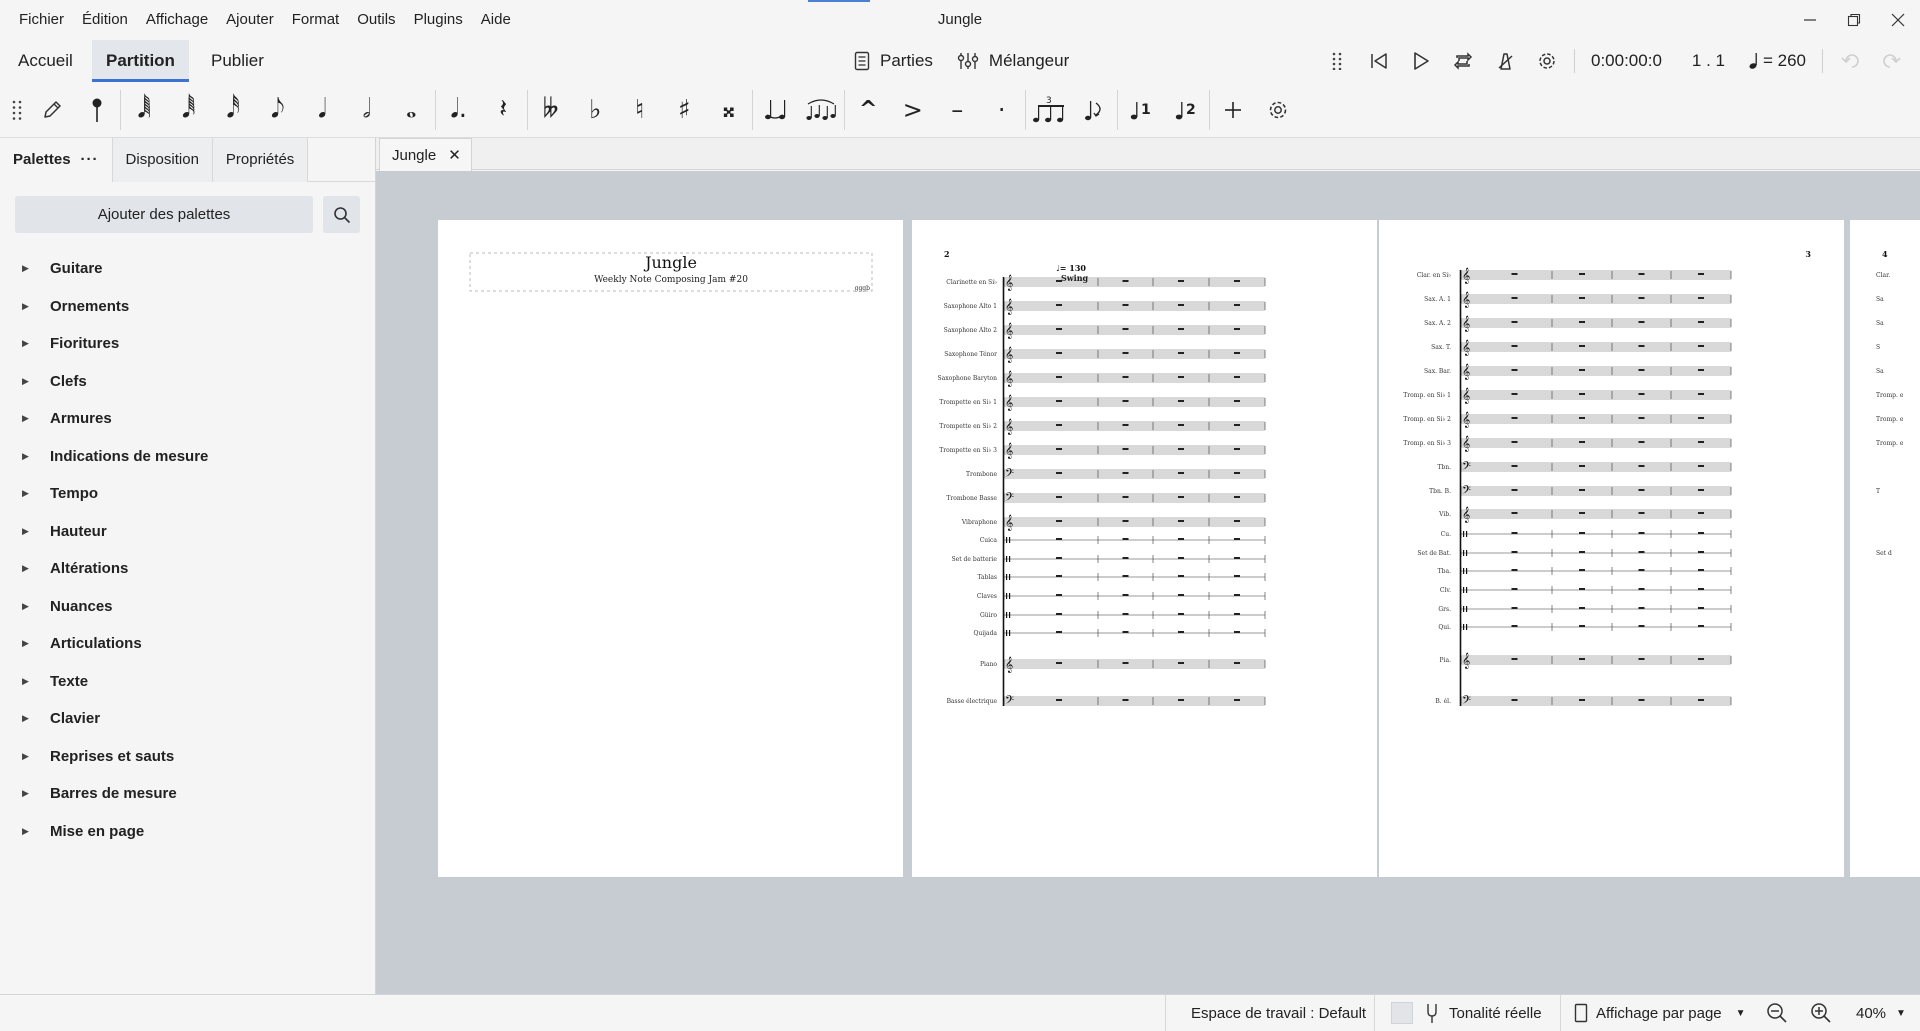  Describe the element at coordinates (188, 644) in the screenshot. I see `palette-item: ▶ Articulations` at that location.